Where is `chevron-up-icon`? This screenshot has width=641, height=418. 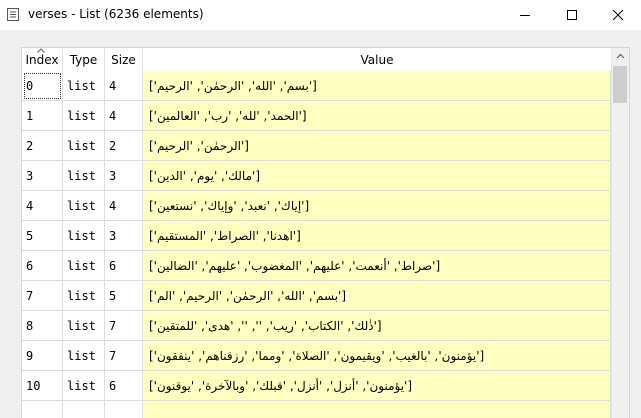 chevron-up-icon is located at coordinates (620, 56).